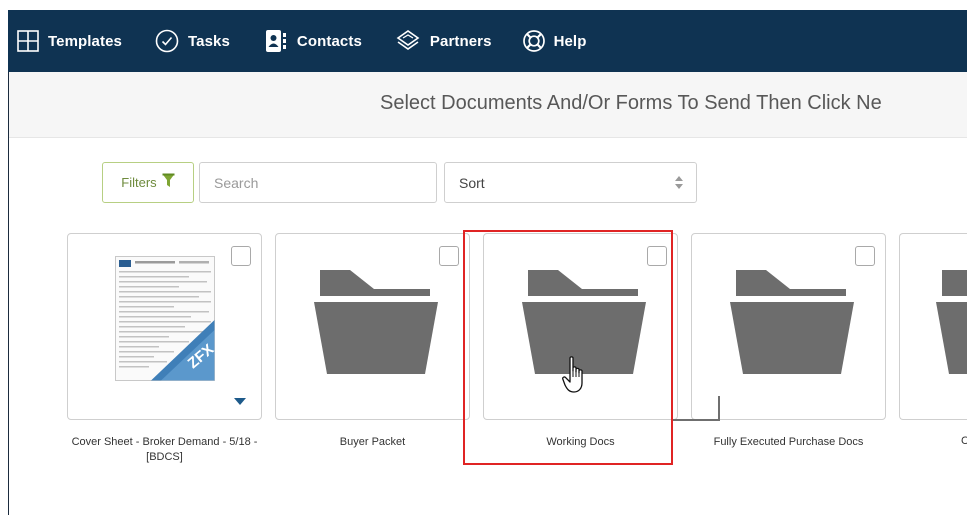  What do you see at coordinates (168, 183) in the screenshot?
I see `funnel-icon` at bounding box center [168, 183].